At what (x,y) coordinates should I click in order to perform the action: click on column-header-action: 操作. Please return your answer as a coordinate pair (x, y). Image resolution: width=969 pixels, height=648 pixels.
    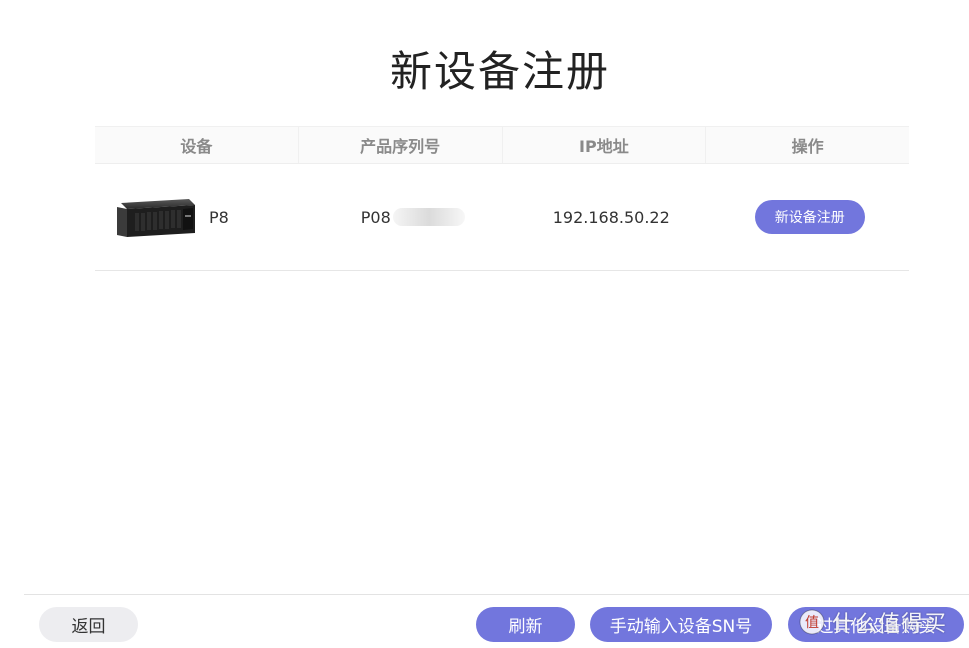
    Looking at the image, I should click on (807, 146).